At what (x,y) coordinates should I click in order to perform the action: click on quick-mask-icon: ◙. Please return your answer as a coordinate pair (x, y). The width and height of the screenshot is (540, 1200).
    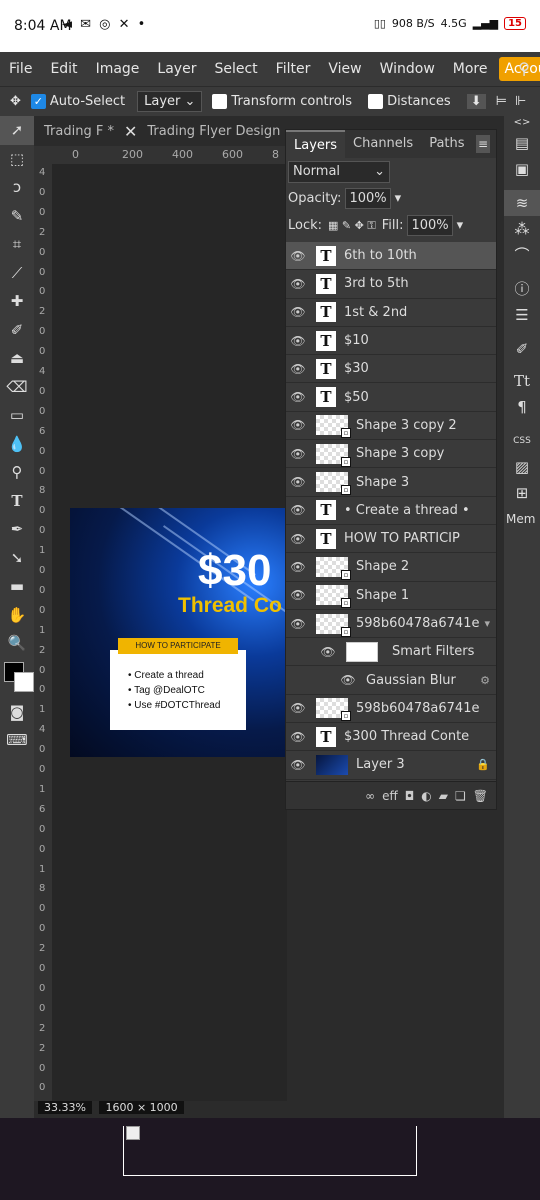
    Looking at the image, I should click on (17, 712).